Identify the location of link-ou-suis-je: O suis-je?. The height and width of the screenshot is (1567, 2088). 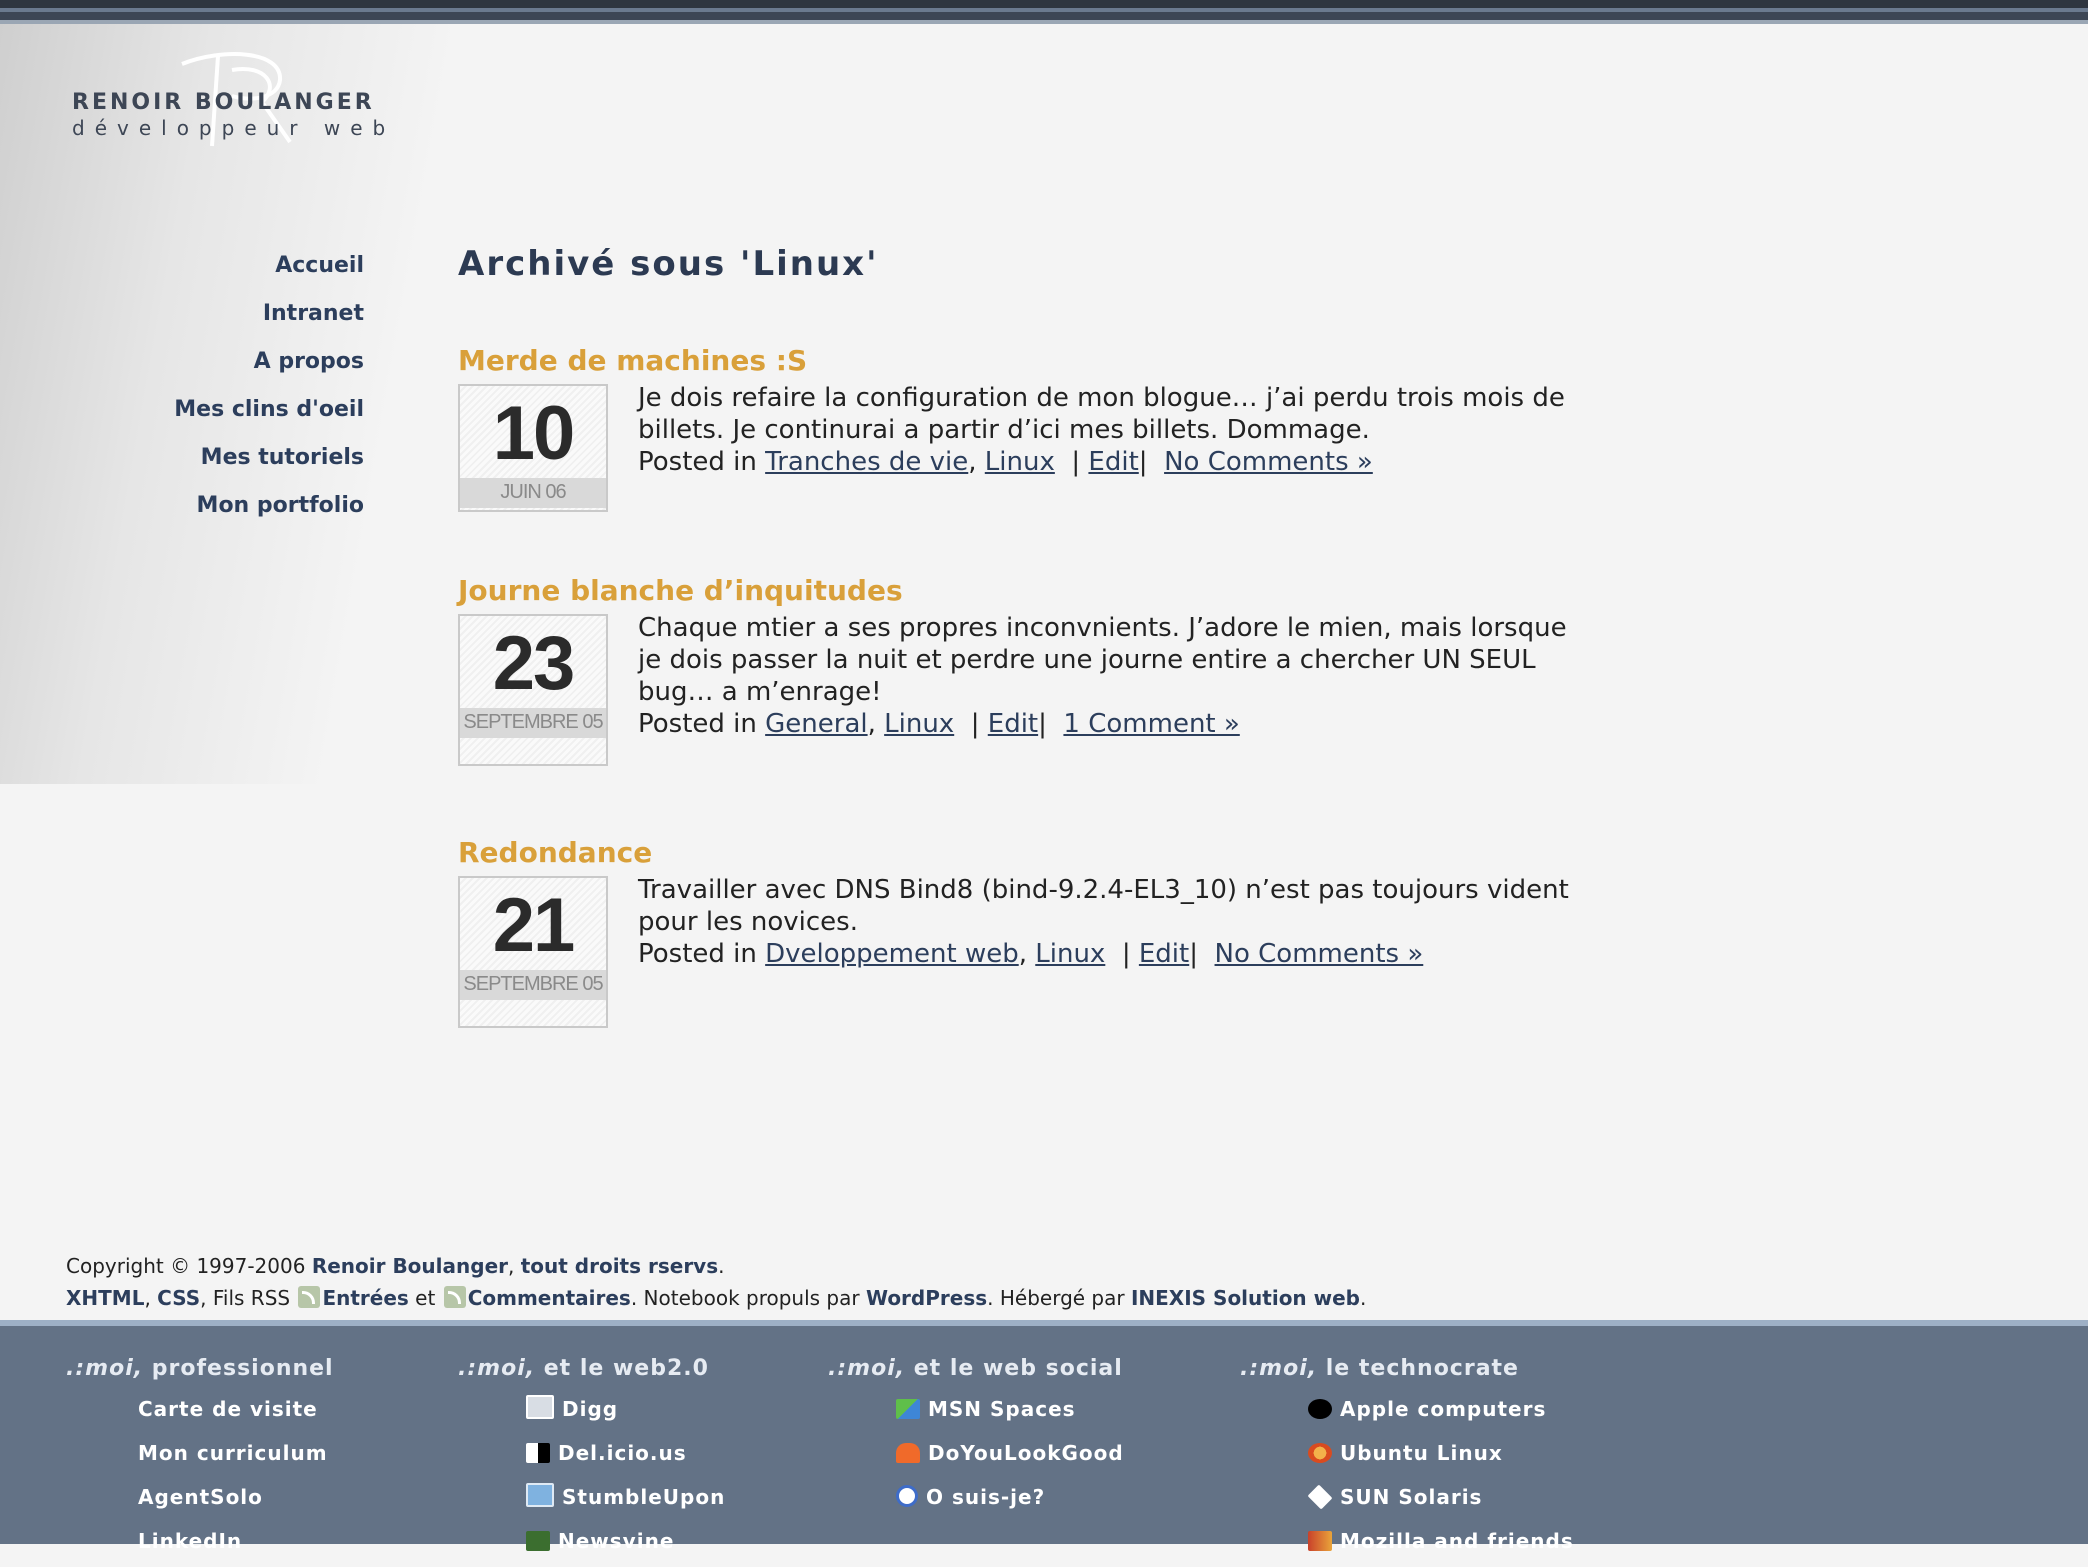
(1010, 1501).